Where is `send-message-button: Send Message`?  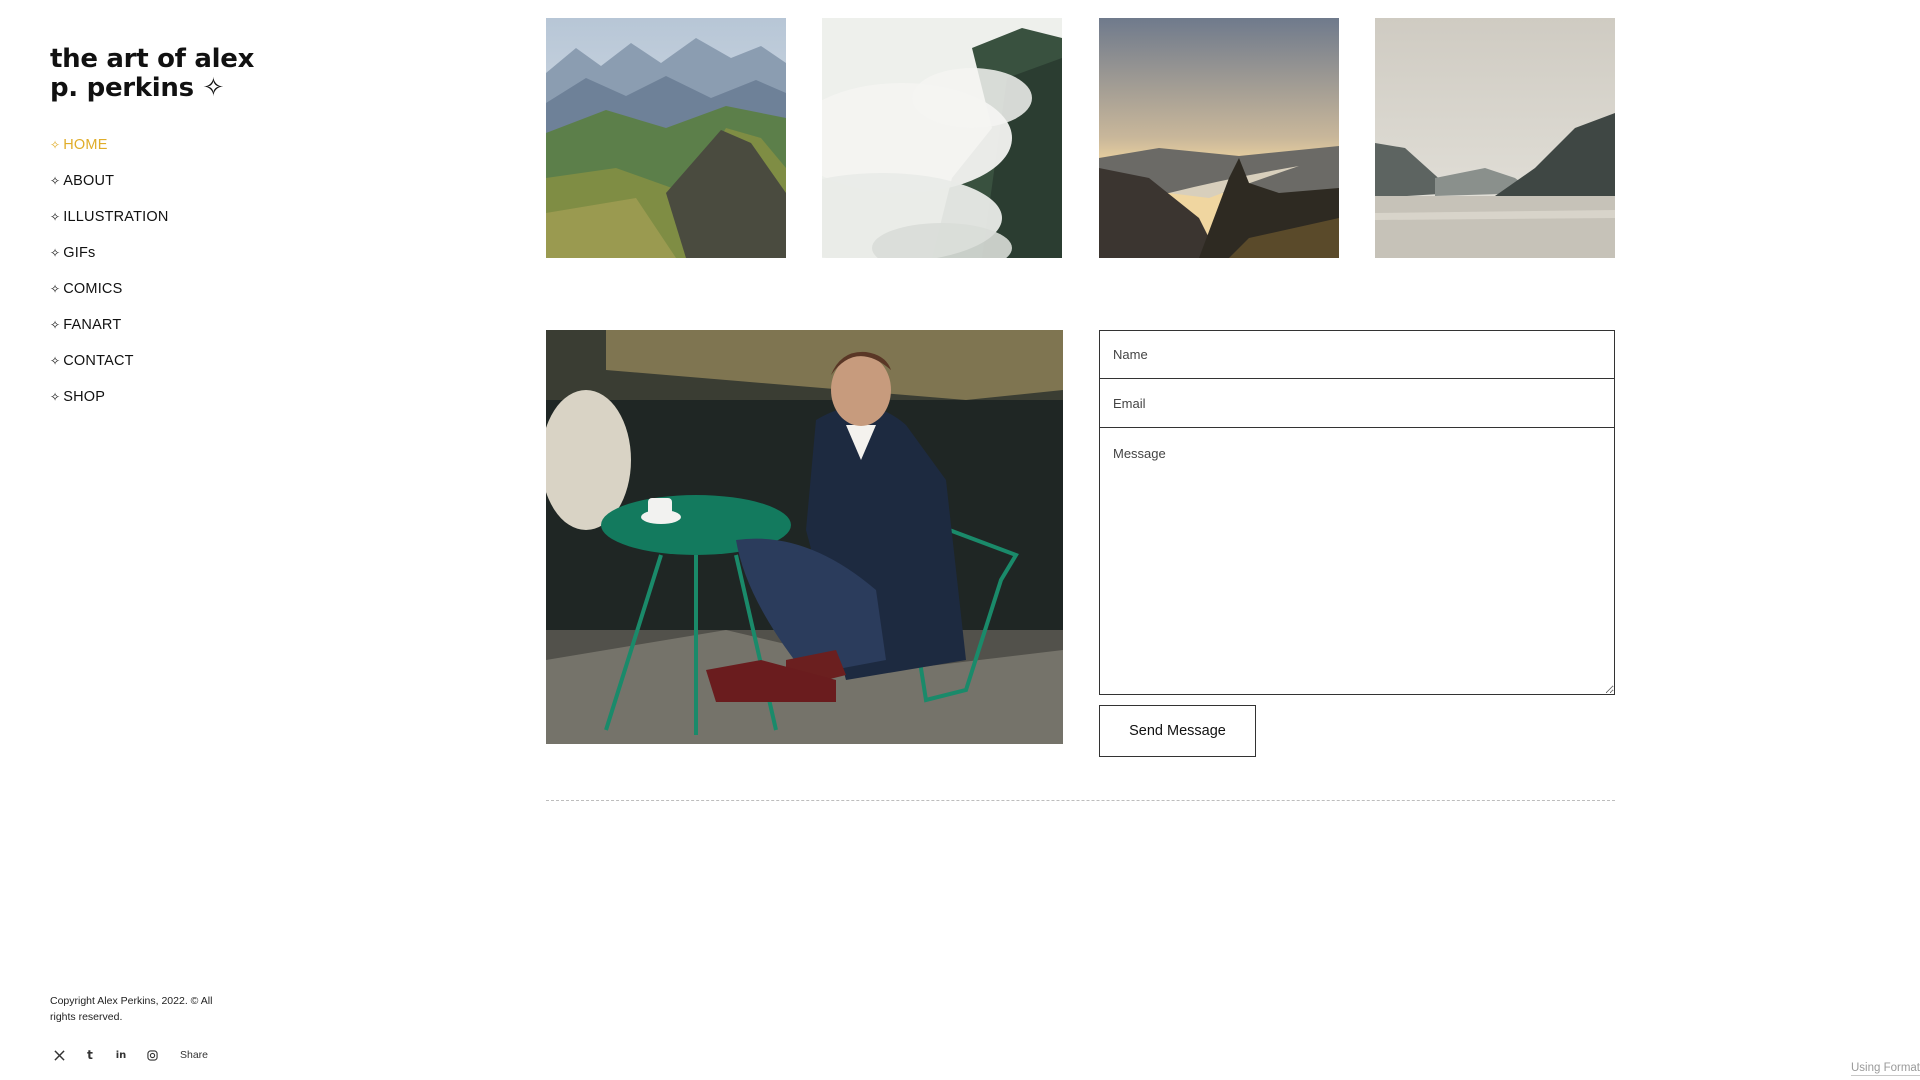
send-message-button: Send Message is located at coordinates (1177, 731).